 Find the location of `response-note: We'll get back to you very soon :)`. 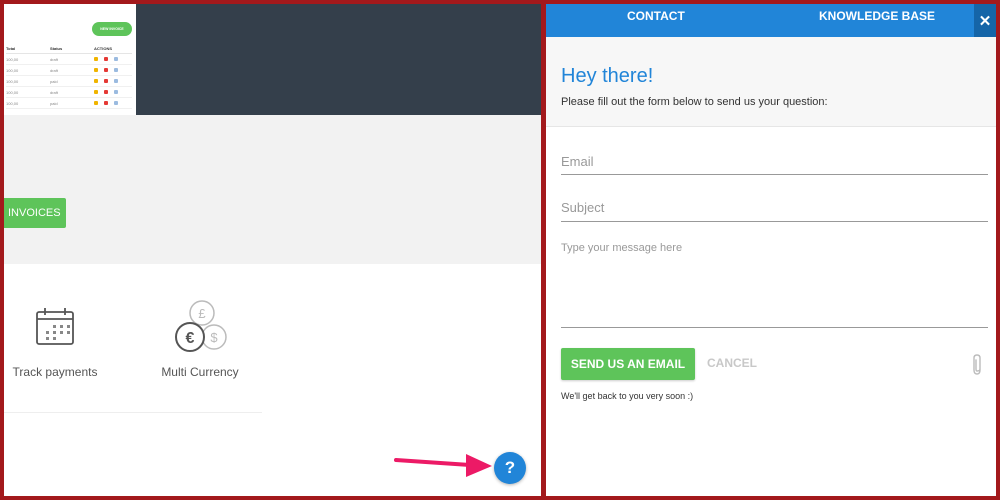

response-note: We'll get back to you very soon :) is located at coordinates (627, 396).